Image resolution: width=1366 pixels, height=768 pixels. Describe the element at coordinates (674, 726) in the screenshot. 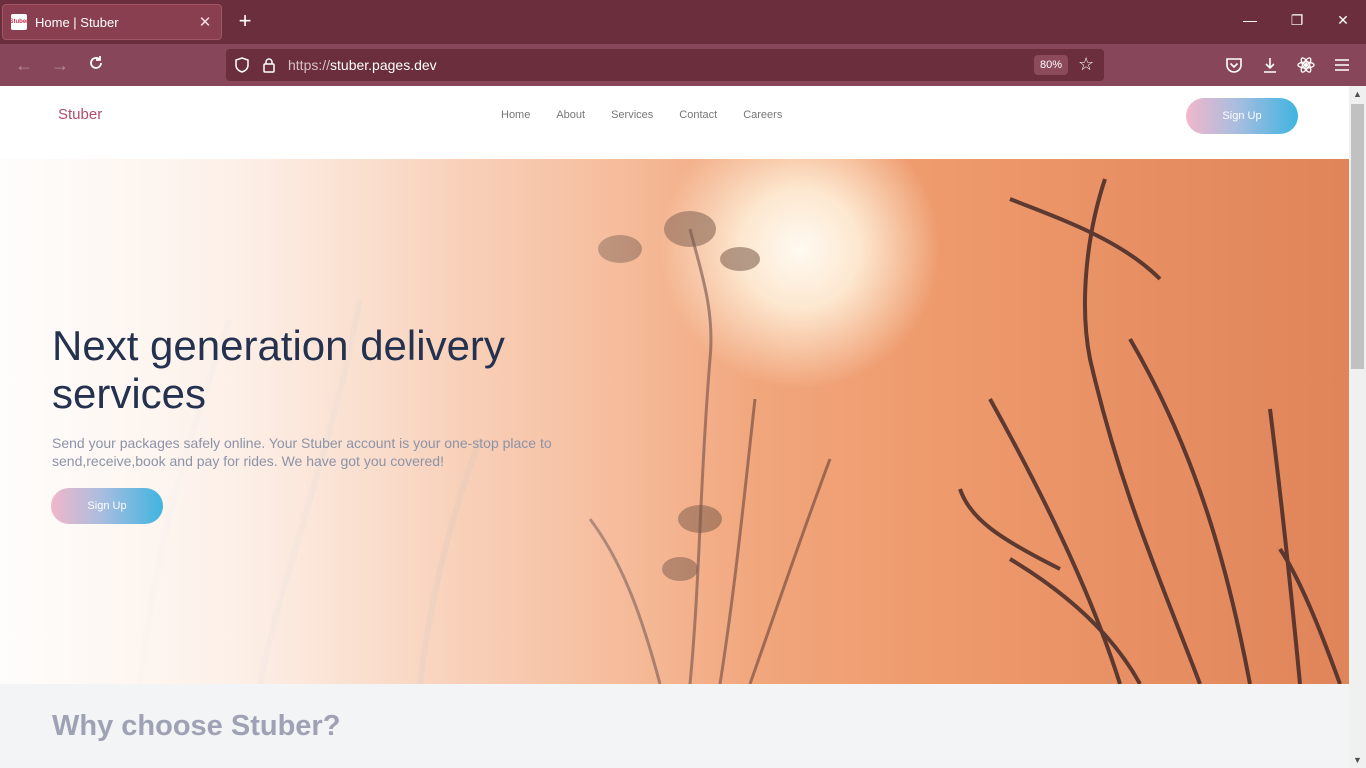

I see `why-choose-section: Why choose Stuber?` at that location.